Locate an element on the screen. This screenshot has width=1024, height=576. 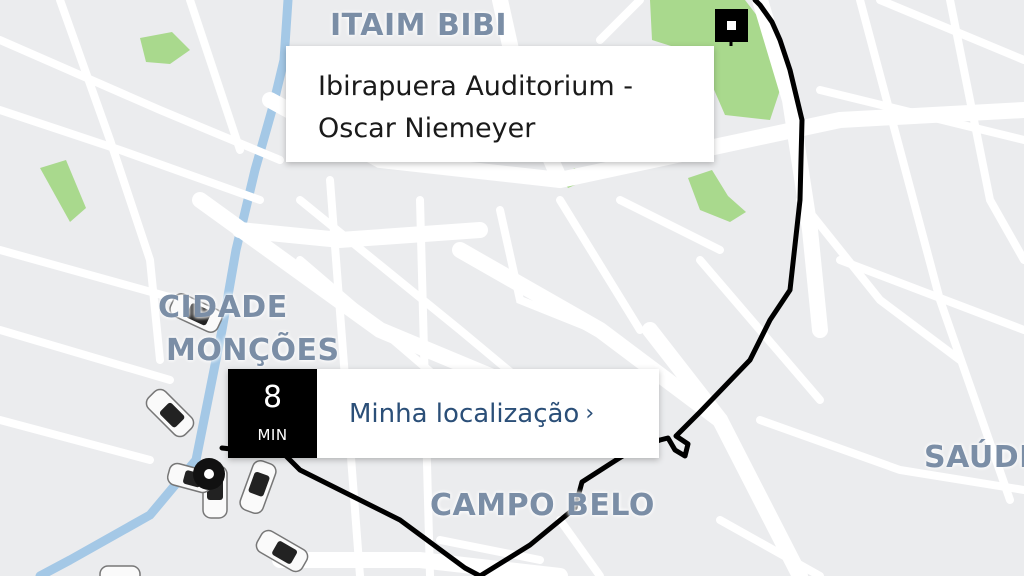
destination-name: Ibirapuera Auditorium - Oscar Niemeyer is located at coordinates (476, 107).